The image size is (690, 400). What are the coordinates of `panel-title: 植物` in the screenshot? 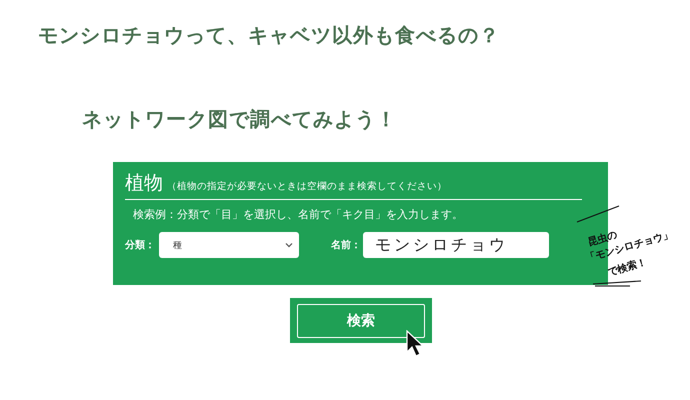 It's located at (144, 183).